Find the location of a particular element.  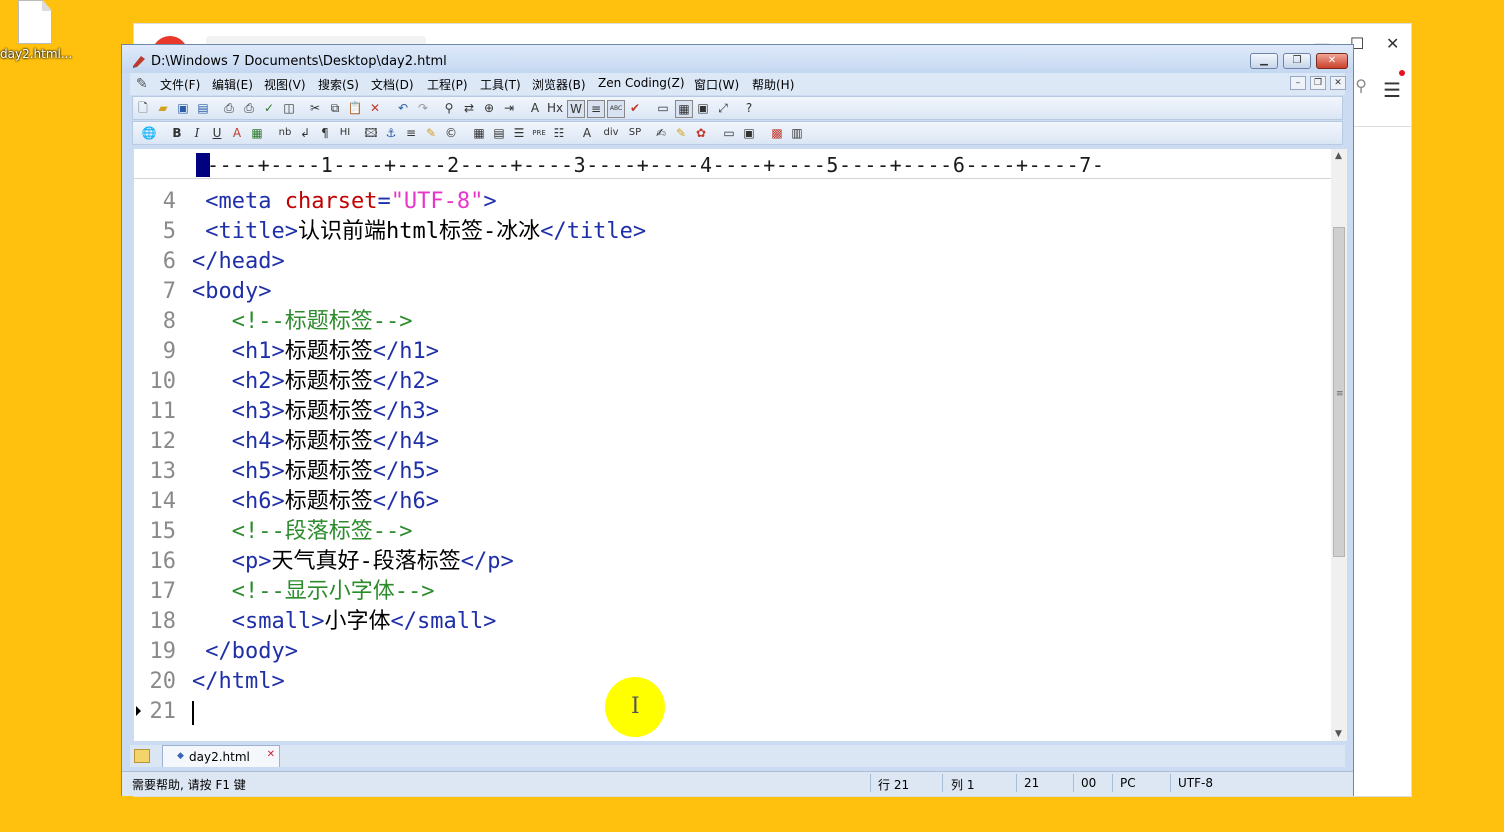

line-code: <h2>标题标签</h2> is located at coordinates (315, 382).